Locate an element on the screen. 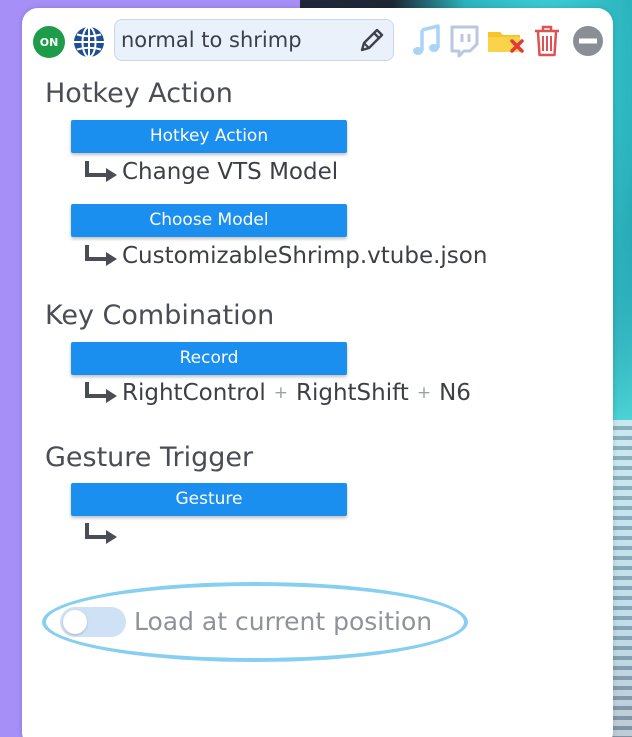  hotkey-name-field is located at coordinates (254, 40).